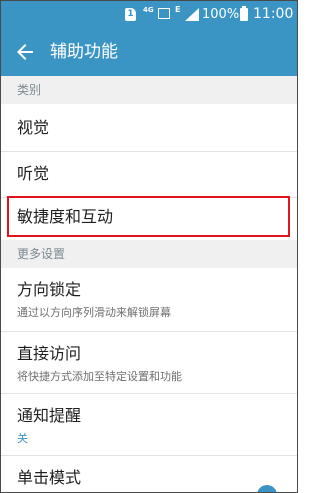 The height and width of the screenshot is (493, 320). I want to click on section-header-category: 类别, so click(149, 90).